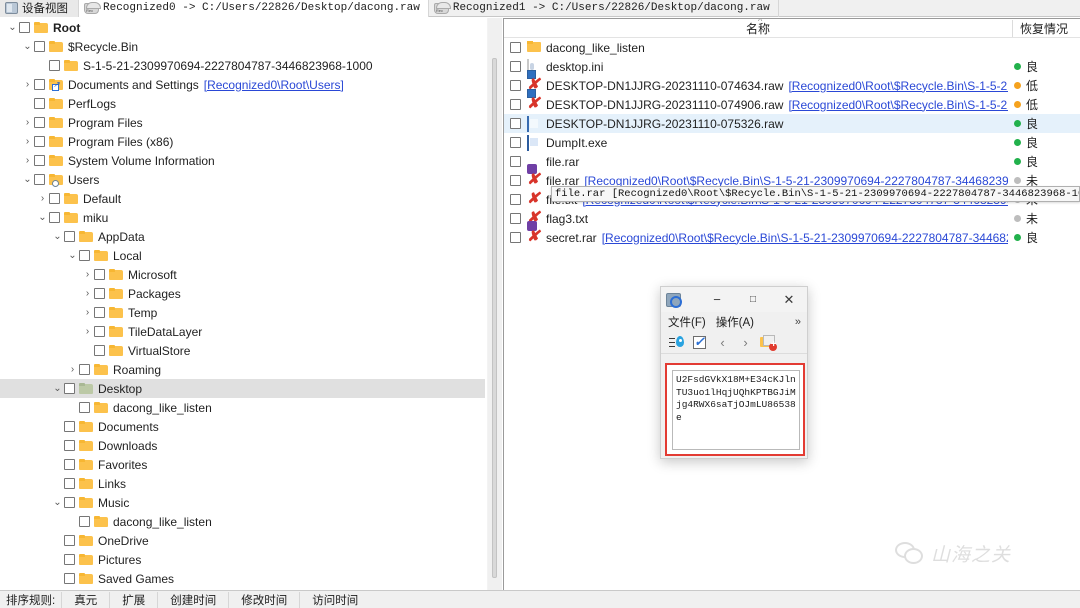 This screenshot has height=608, width=1080. Describe the element at coordinates (249, 122) in the screenshot. I see `tree-item: › Program Files` at that location.